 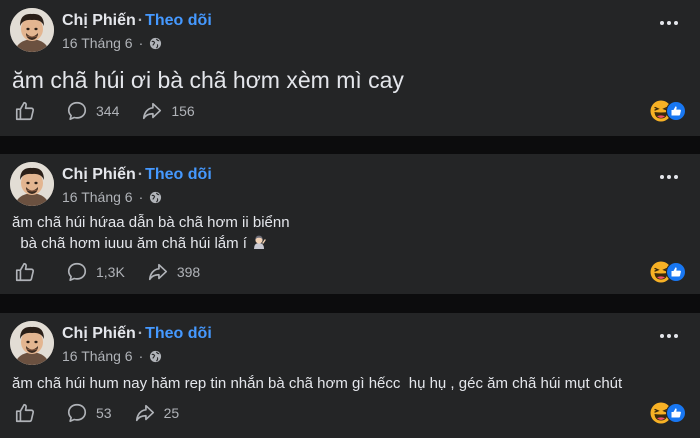 I want to click on action-bar: 344 156, so click(x=115, y=111).